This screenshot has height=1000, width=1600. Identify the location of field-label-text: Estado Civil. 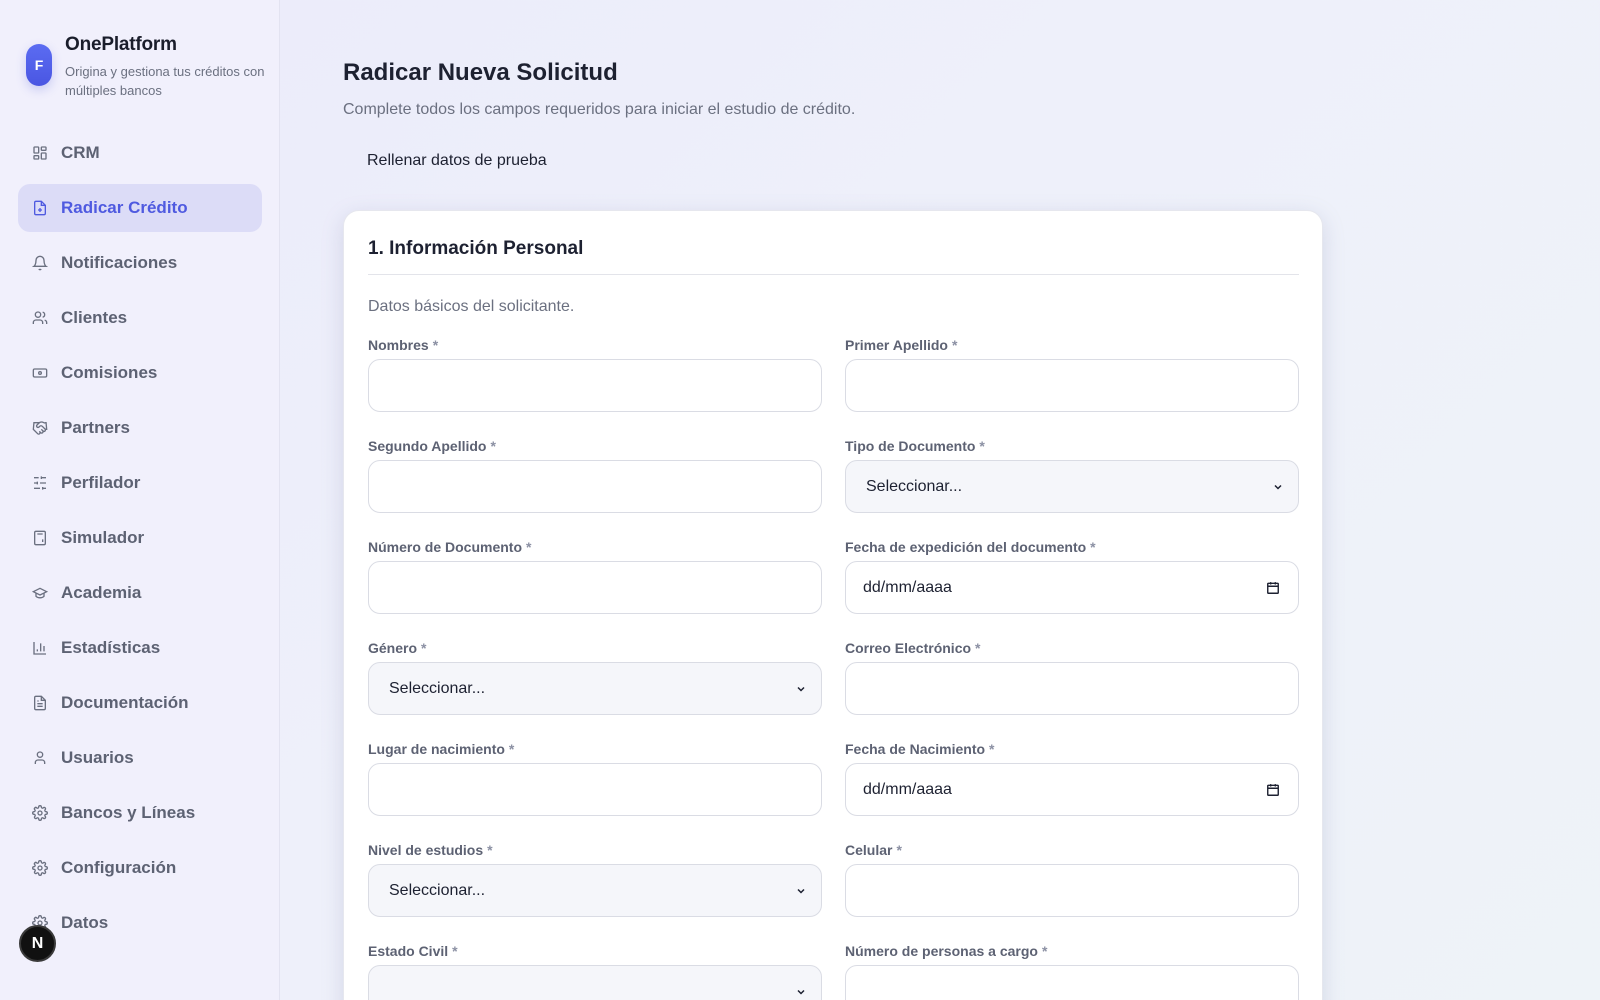
(408, 951).